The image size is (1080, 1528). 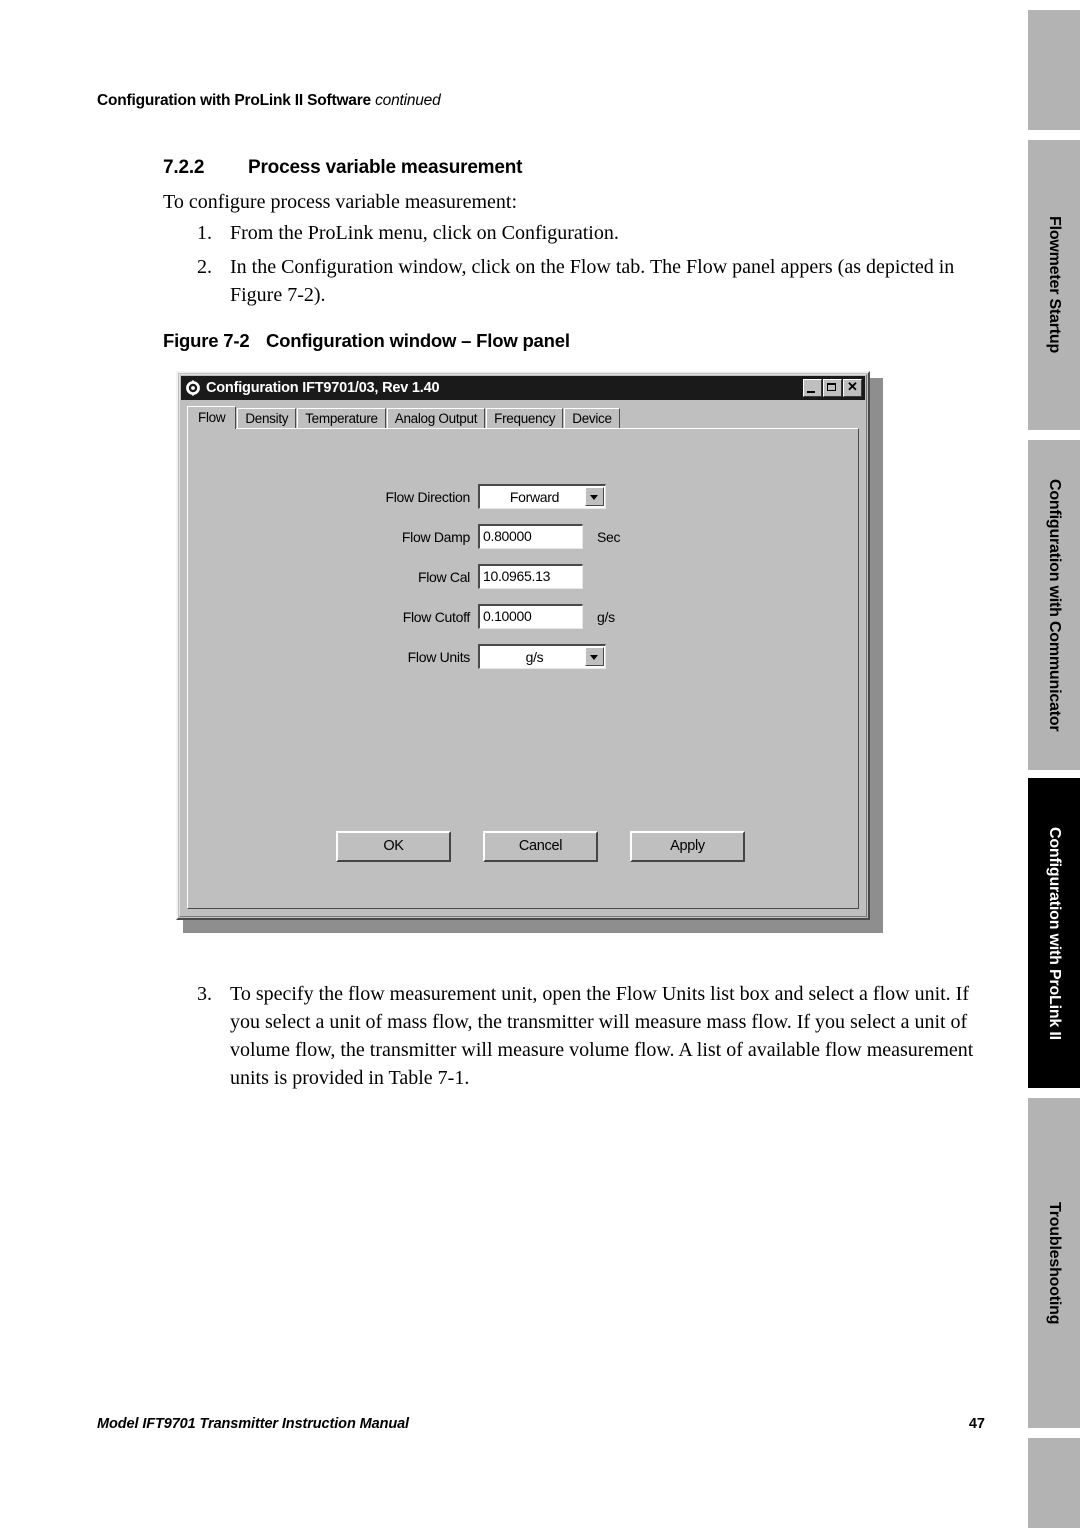 I want to click on flow-units-select: g/s, so click(x=542, y=656).